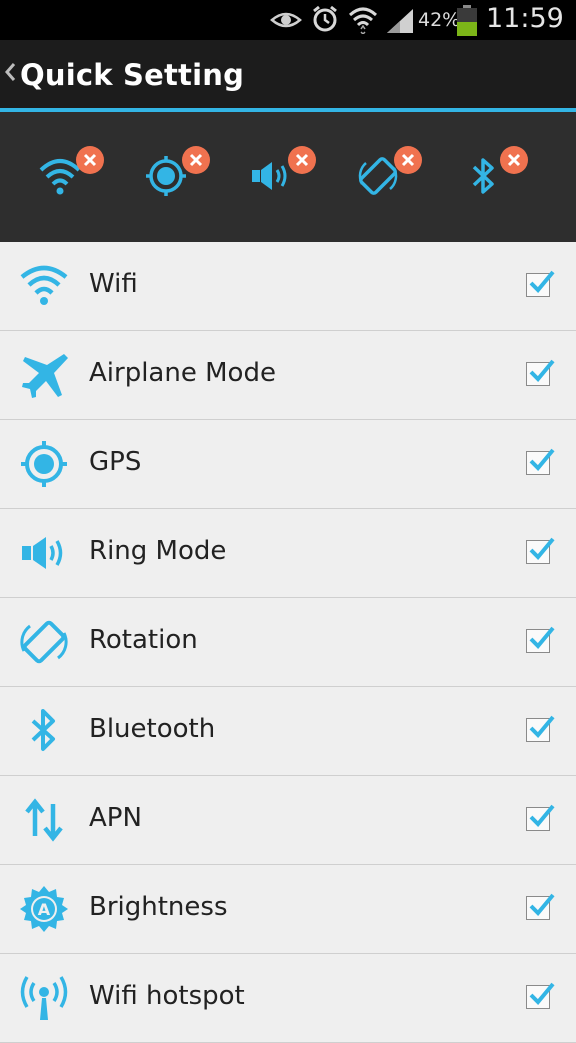 The image size is (576, 1043). I want to click on brightness-auto-icon: A, so click(44, 909).